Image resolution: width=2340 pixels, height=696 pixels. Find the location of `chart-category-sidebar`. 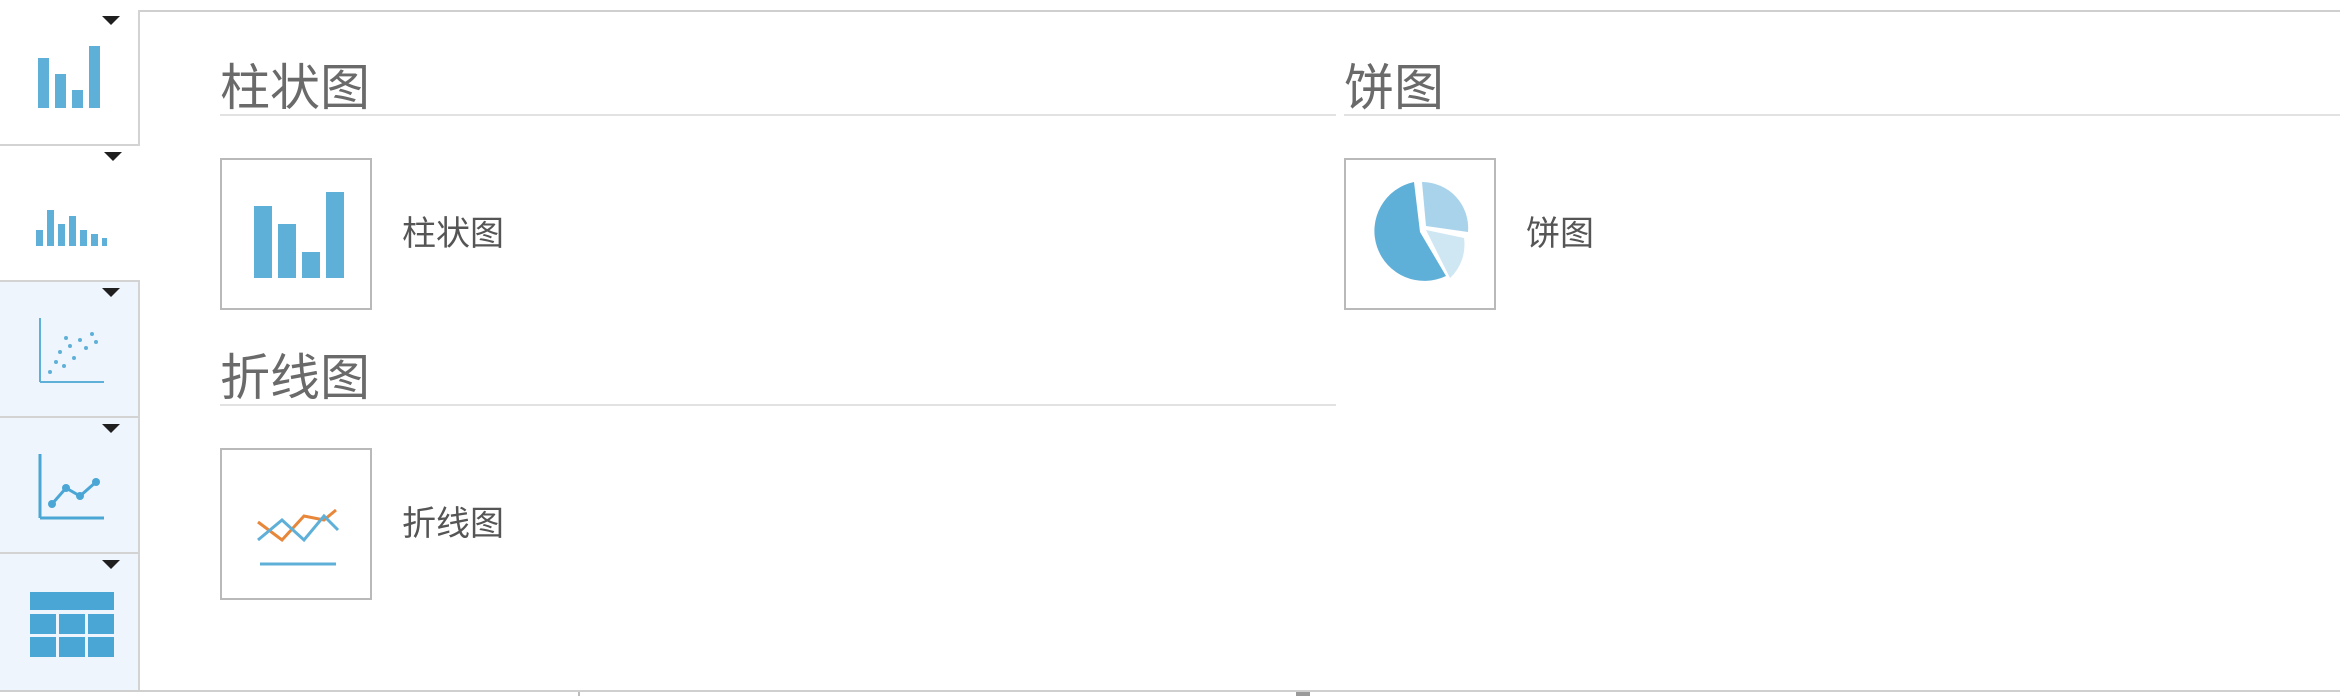

chart-category-sidebar is located at coordinates (70, 351).